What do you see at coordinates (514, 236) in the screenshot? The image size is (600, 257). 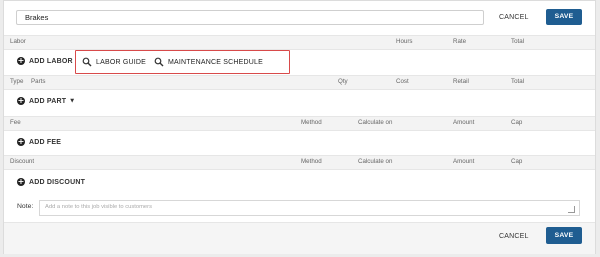 I see `footer-cancel-button: CANCEL` at bounding box center [514, 236].